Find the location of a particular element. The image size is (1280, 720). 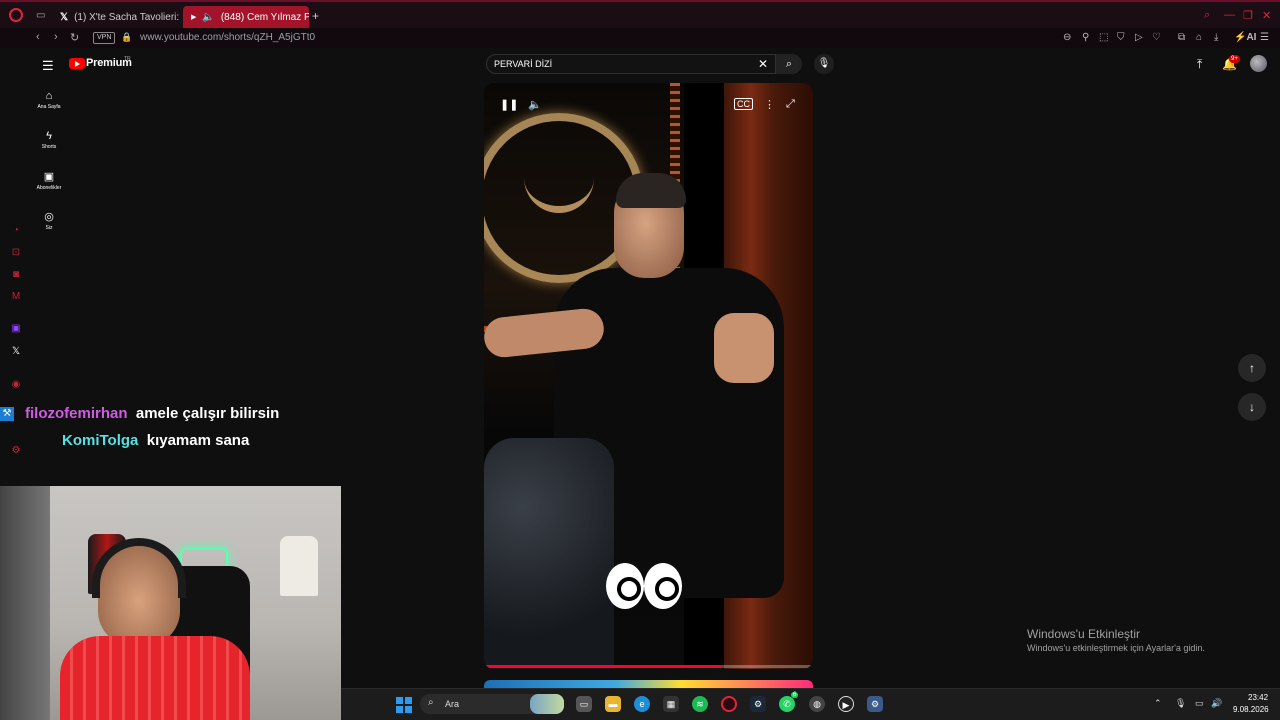

notification-badge: 9+ is located at coordinates (1234, 59).